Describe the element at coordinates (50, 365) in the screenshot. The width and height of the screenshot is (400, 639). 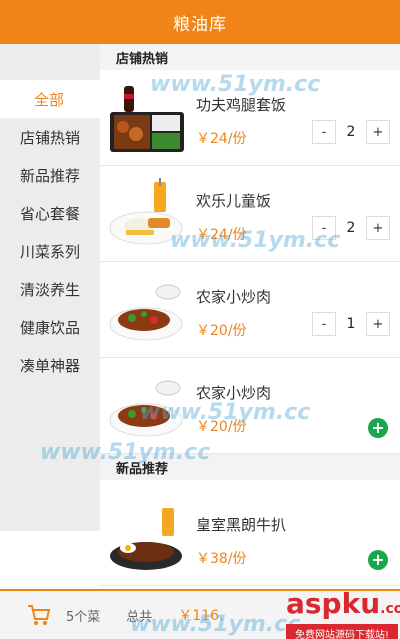
I see `category-addon: 凑单神器` at that location.